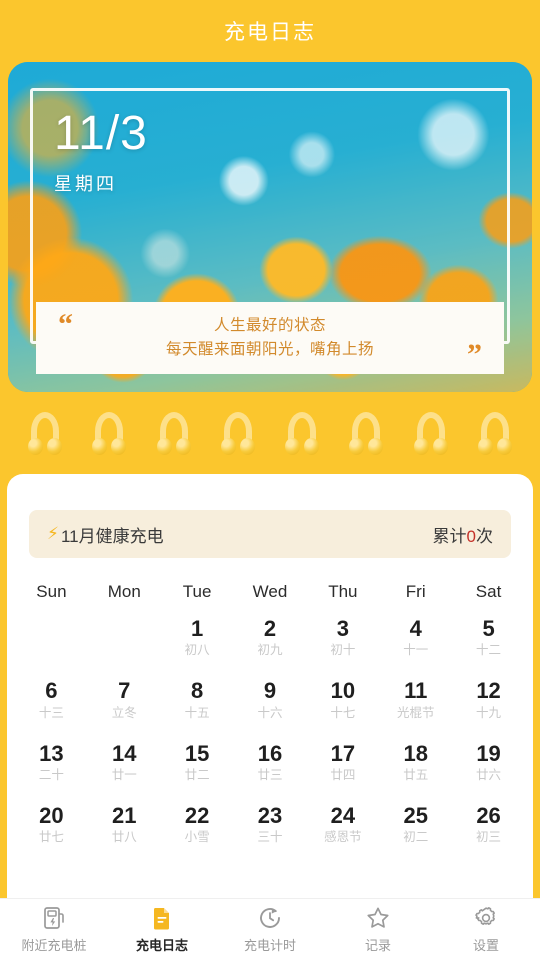 The width and height of the screenshot is (540, 960). Describe the element at coordinates (269, 945) in the screenshot. I see `tab-label: 充电计时` at that location.